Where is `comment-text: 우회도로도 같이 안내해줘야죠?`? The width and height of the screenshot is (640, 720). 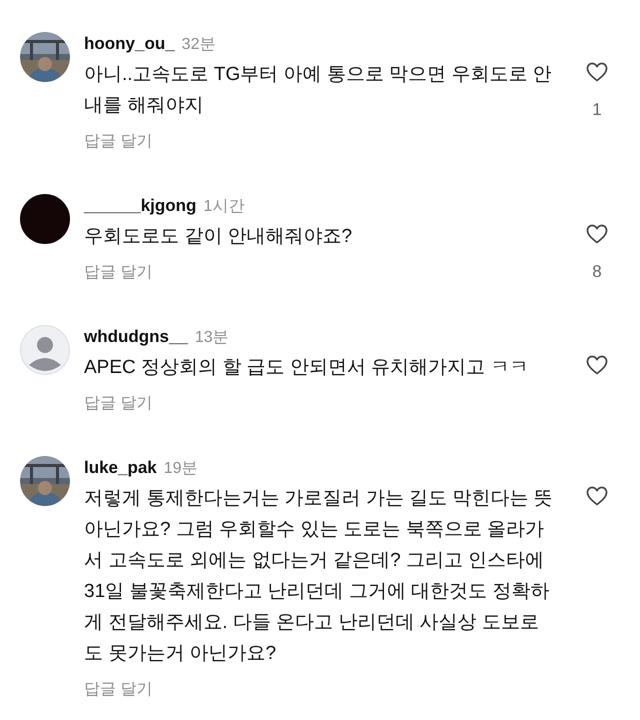 comment-text: 우회도로도 같이 안내해줘야죠? is located at coordinates (219, 237).